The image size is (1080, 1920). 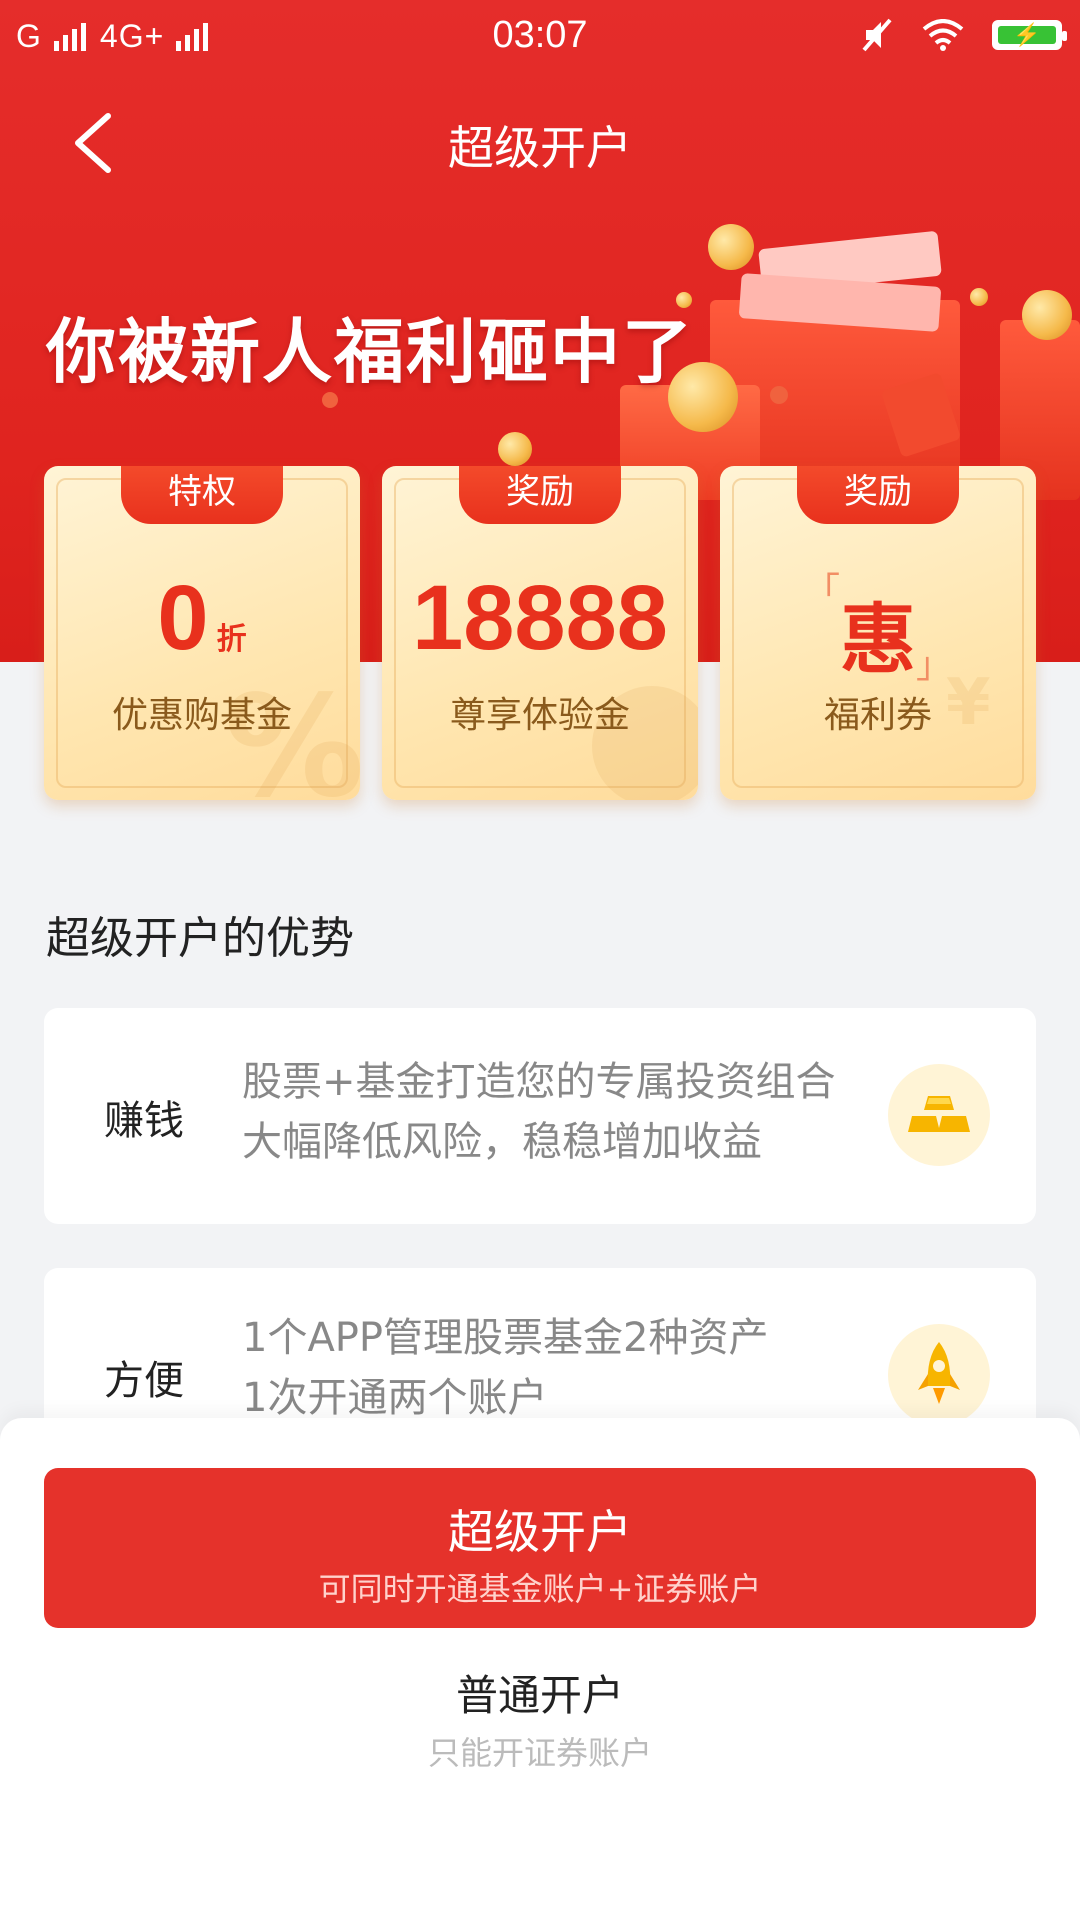 What do you see at coordinates (539, 1695) in the screenshot?
I see `button-title: 普通开户` at bounding box center [539, 1695].